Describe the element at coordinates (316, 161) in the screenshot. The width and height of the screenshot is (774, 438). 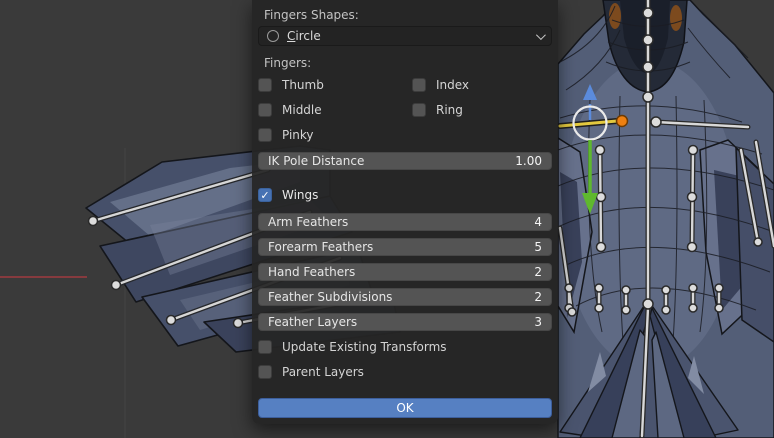
I see `slider-label: IK Pole Distance` at that location.